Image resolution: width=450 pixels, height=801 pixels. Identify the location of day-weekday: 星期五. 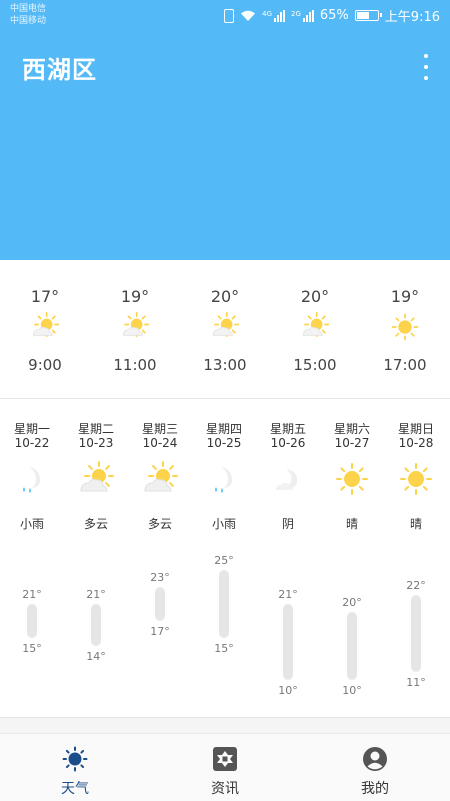
(287, 429).